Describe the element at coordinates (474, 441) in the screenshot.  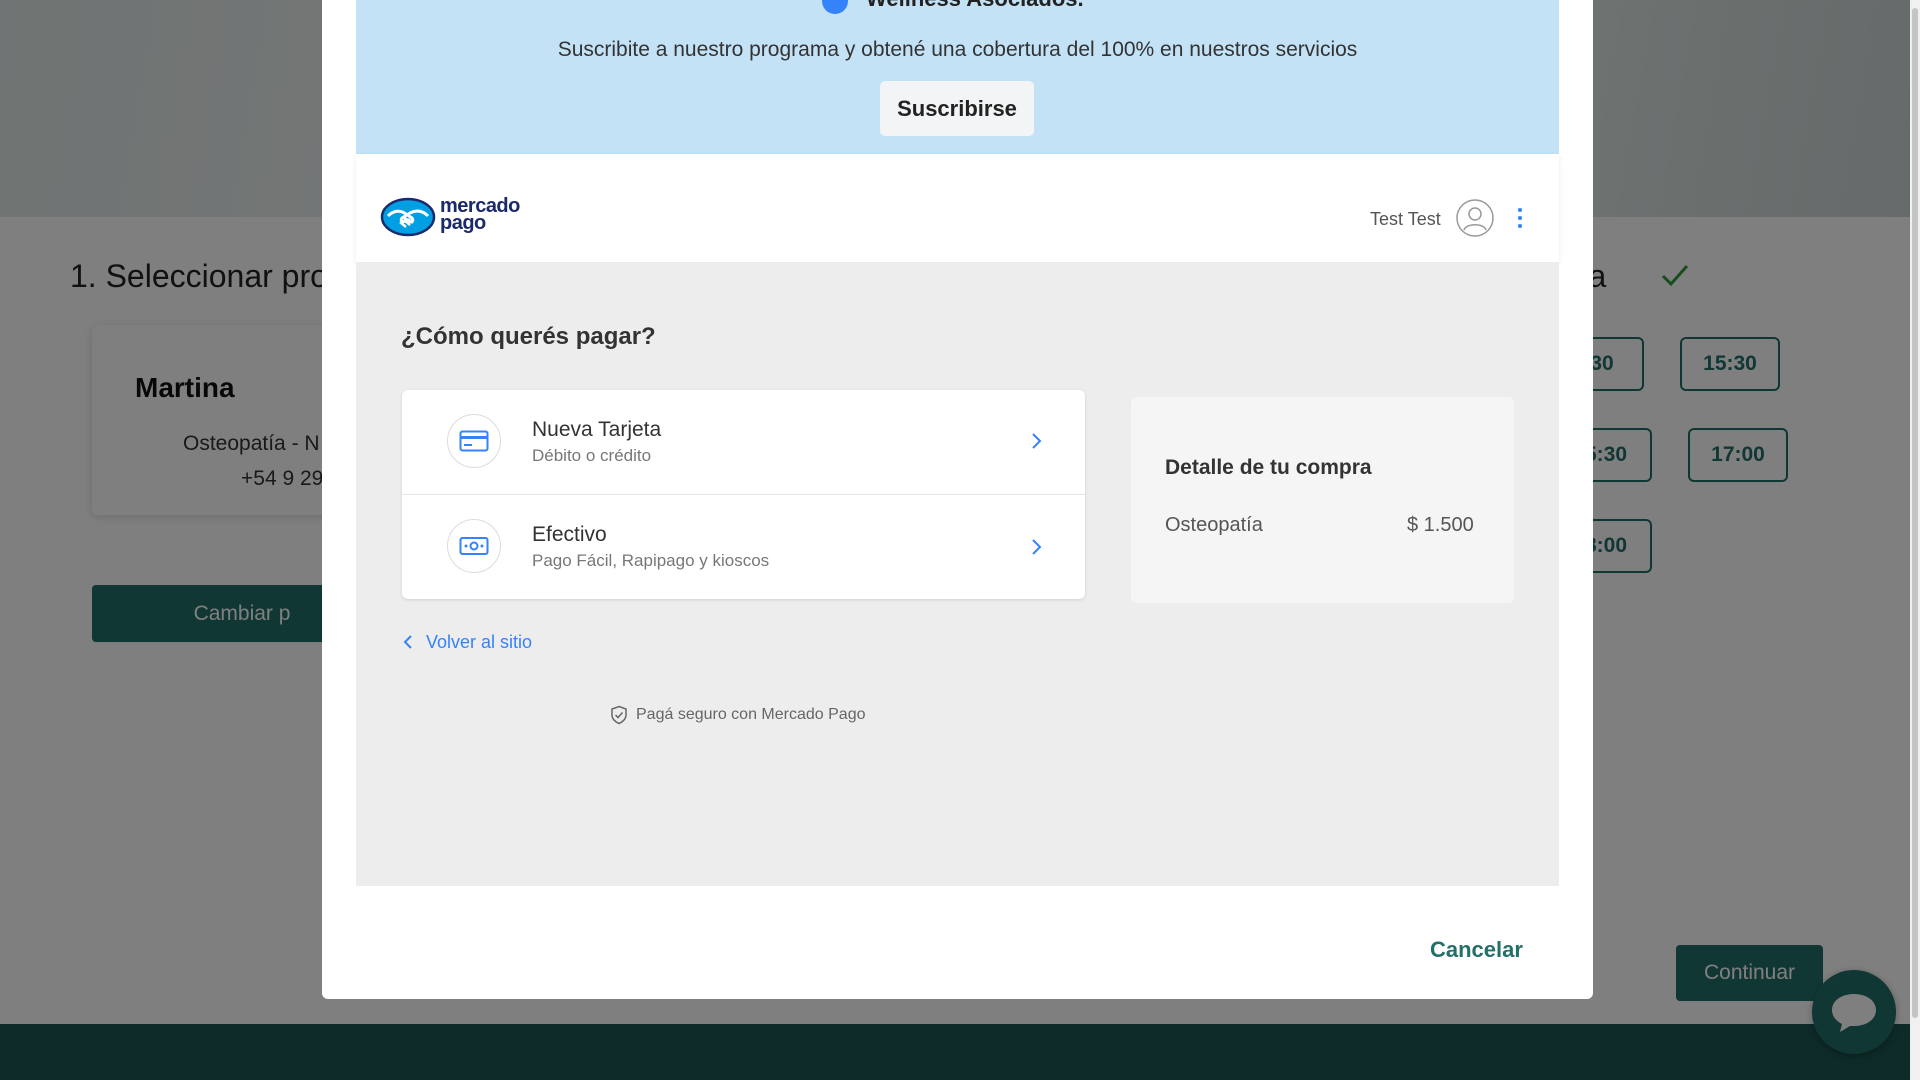
I see `credit-card-icon` at that location.